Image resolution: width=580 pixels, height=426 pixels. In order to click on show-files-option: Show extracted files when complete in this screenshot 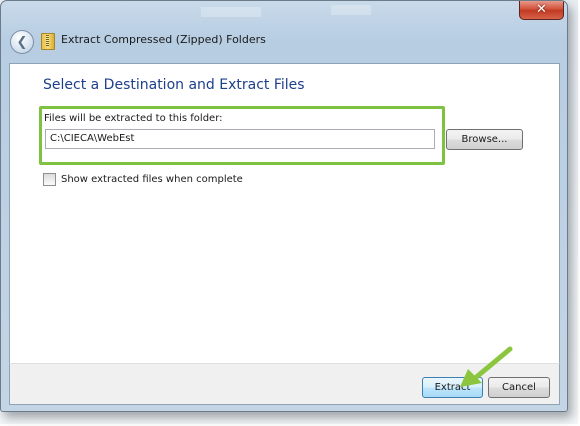, I will do `click(143, 179)`.